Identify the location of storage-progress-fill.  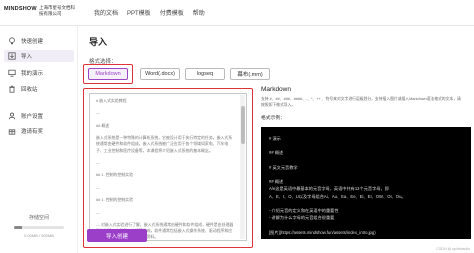
(18, 227).